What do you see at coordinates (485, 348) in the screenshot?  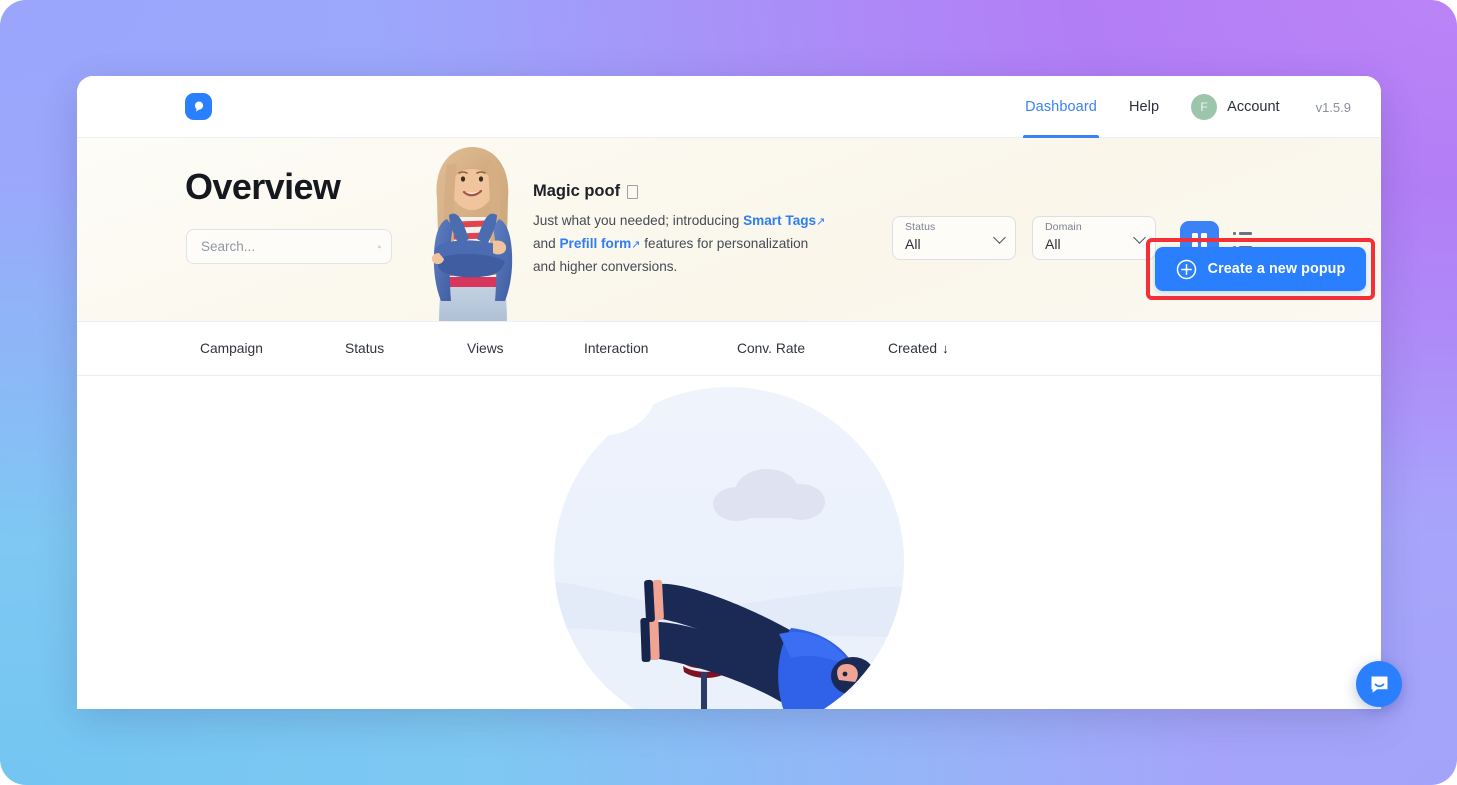 I see `column-header-views: Views` at bounding box center [485, 348].